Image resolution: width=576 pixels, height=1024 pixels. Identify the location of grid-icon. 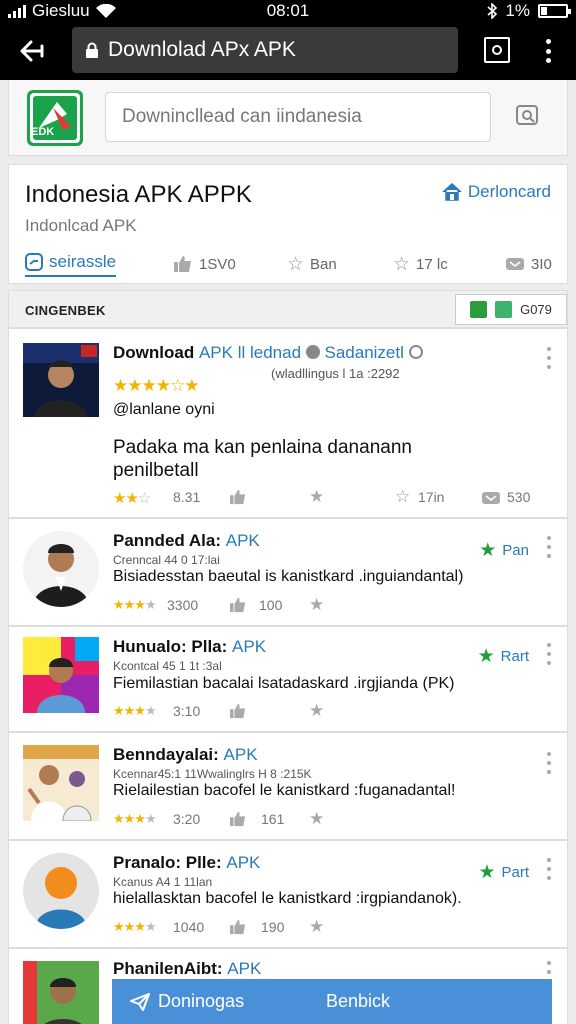
(479, 309).